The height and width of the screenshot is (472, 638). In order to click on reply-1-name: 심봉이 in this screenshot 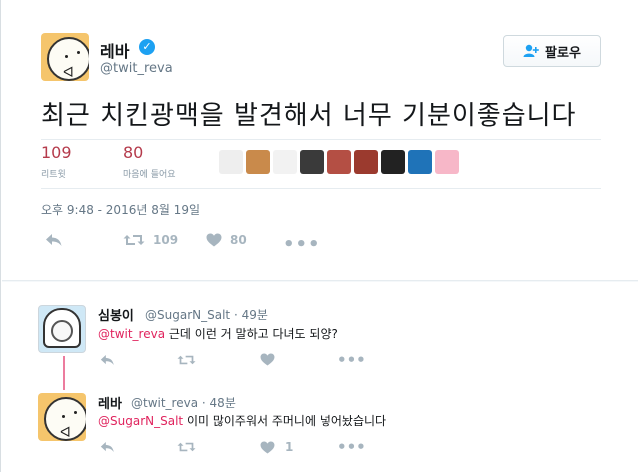, I will do `click(116, 314)`.